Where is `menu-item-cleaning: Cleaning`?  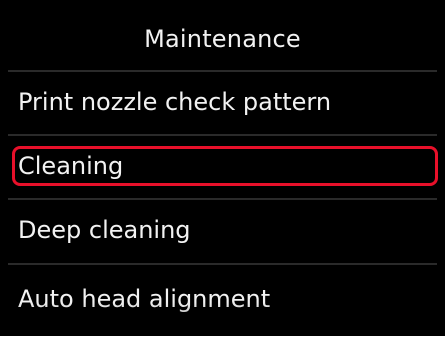
menu-item-cleaning: Cleaning is located at coordinates (225, 166).